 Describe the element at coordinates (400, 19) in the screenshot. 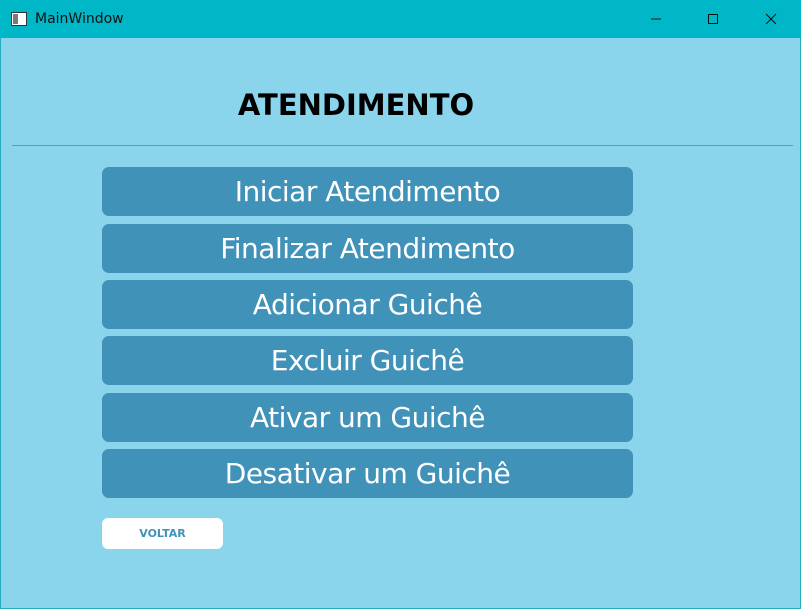

I see `title-bar: MainWindow` at that location.